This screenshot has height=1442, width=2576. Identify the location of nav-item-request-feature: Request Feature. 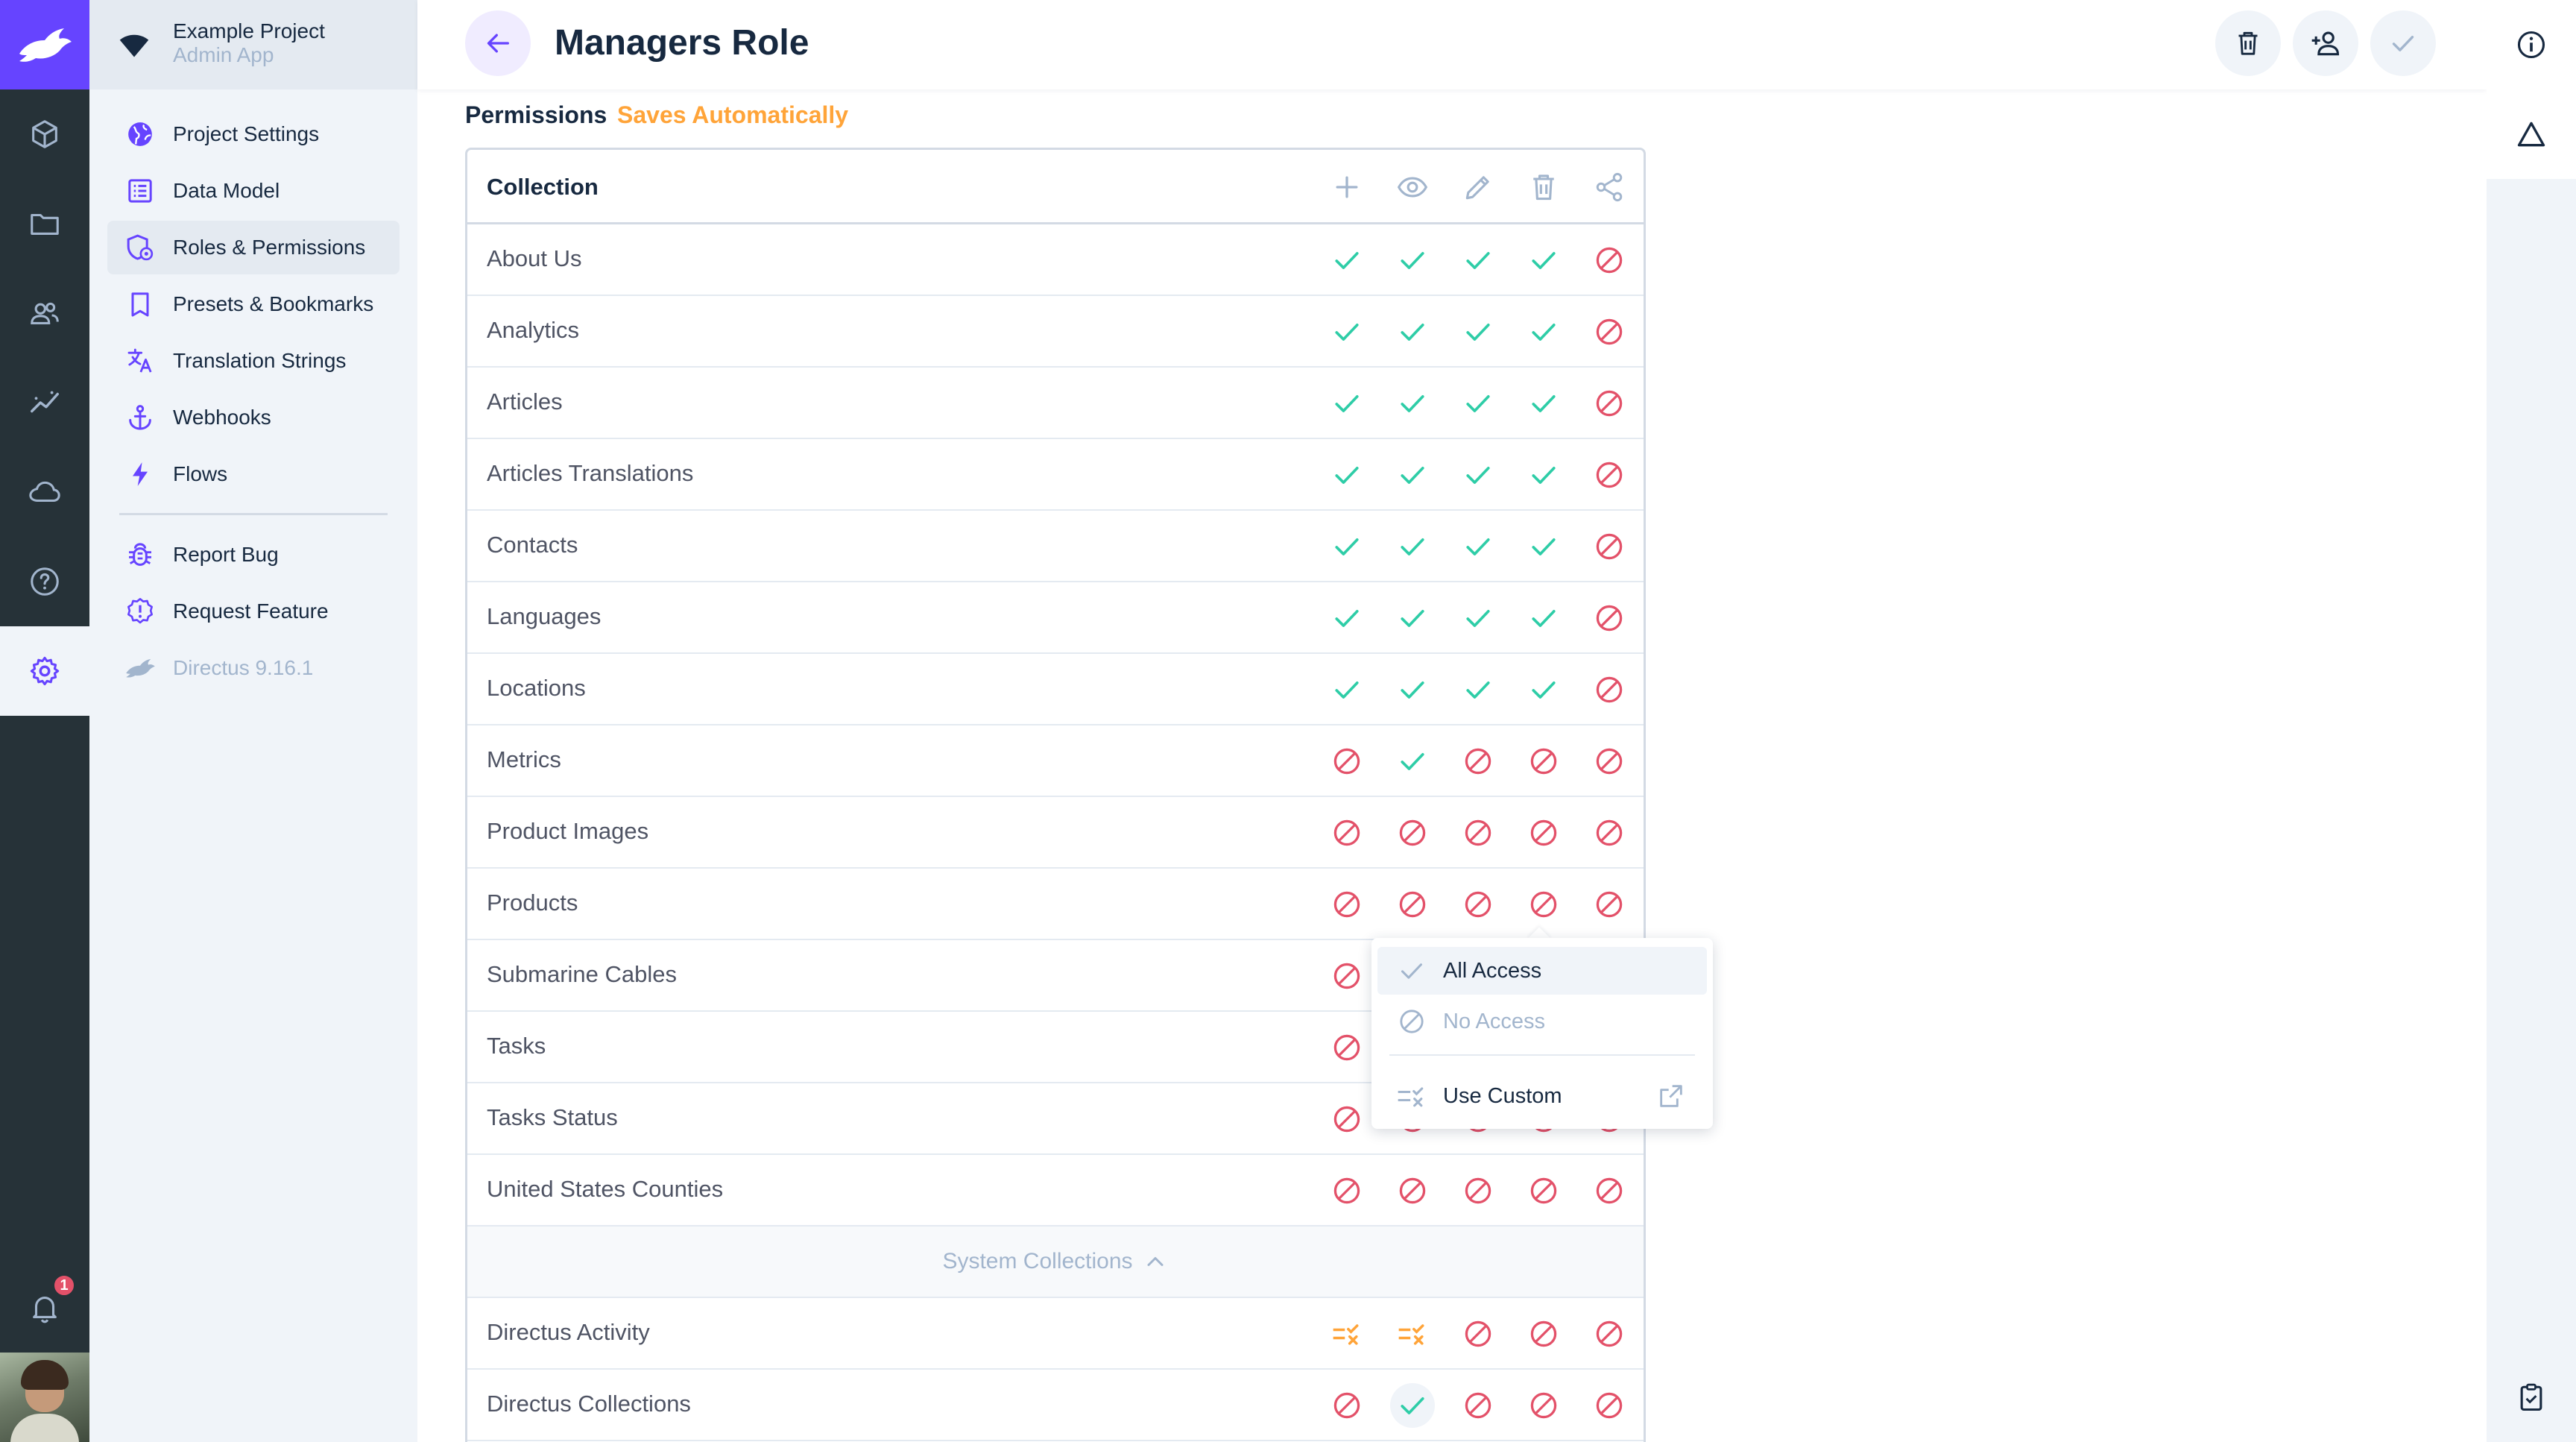
(253, 611).